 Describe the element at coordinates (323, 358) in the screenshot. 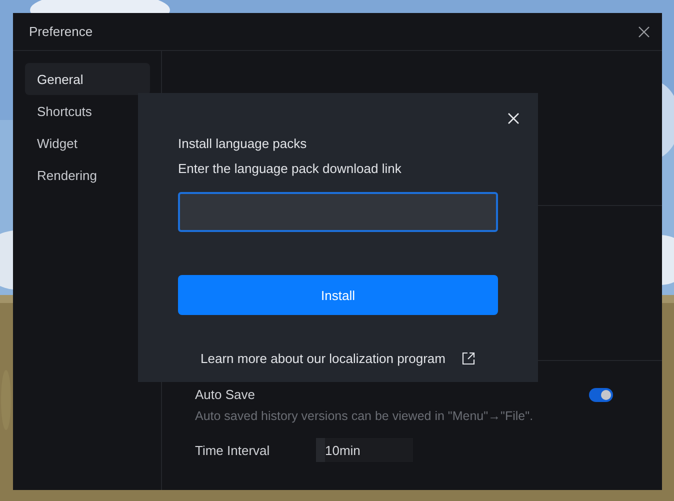

I see `localization-link: Learn more about our localization program` at that location.